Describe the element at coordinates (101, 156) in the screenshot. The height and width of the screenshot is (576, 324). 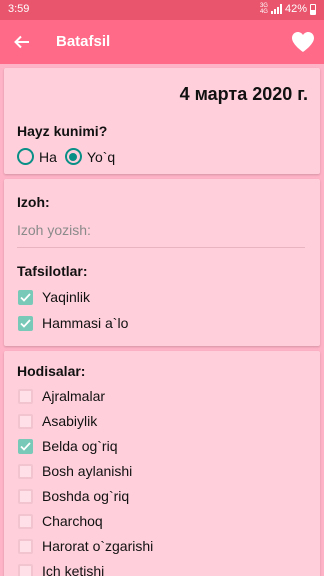
I see `radio-no-label: Yo`q` at that location.